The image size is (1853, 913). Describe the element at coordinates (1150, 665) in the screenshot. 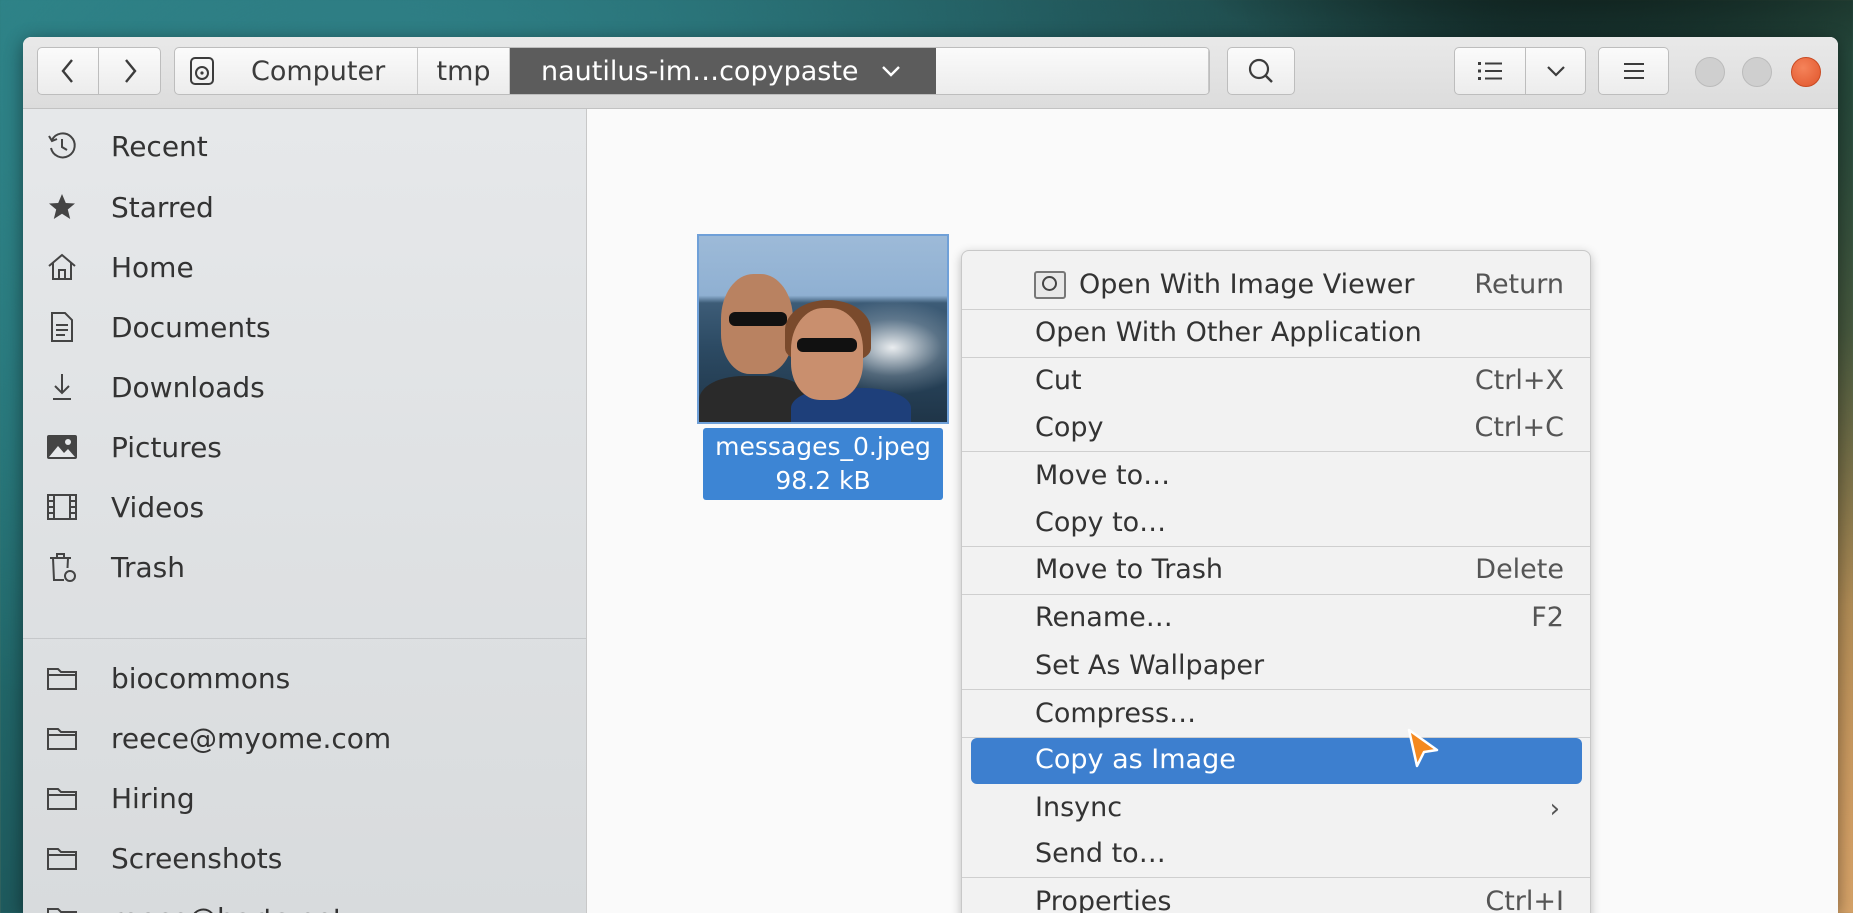

I see `menu-item-label: Set As Wallpaper` at that location.